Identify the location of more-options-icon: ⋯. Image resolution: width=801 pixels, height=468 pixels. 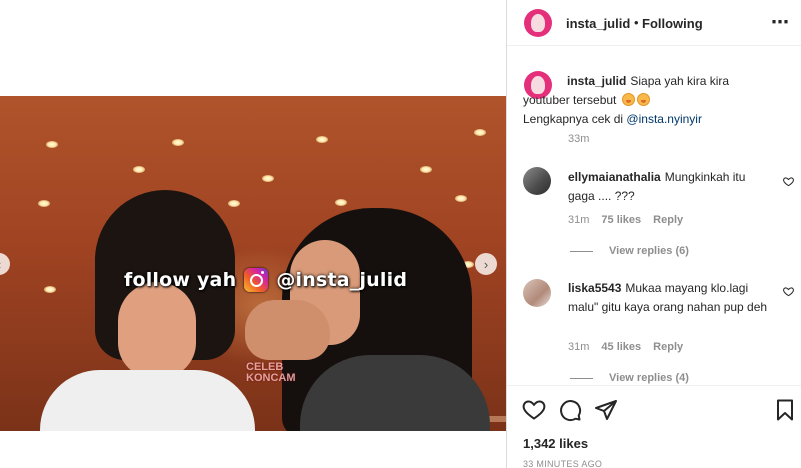
(780, 22).